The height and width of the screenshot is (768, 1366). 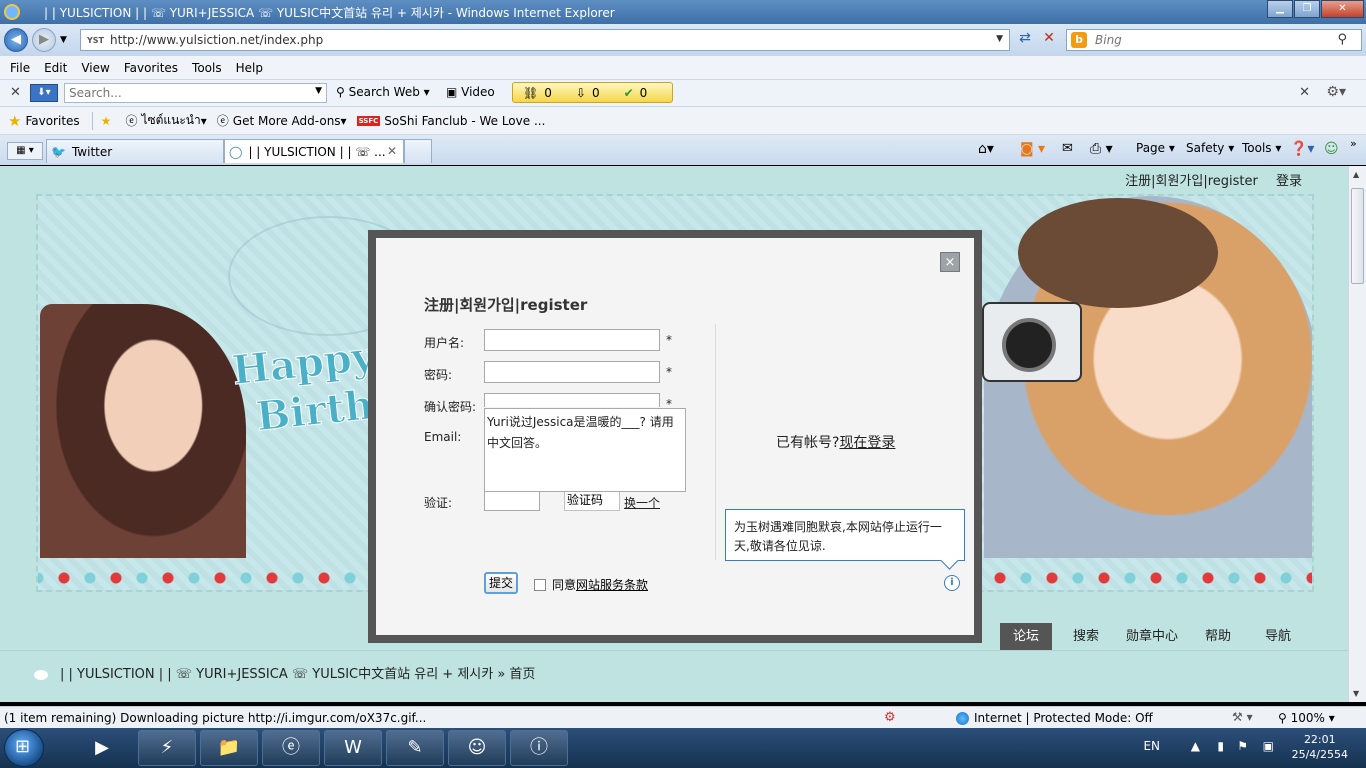 What do you see at coordinates (16, 40) in the screenshot?
I see `back-button: ◀` at bounding box center [16, 40].